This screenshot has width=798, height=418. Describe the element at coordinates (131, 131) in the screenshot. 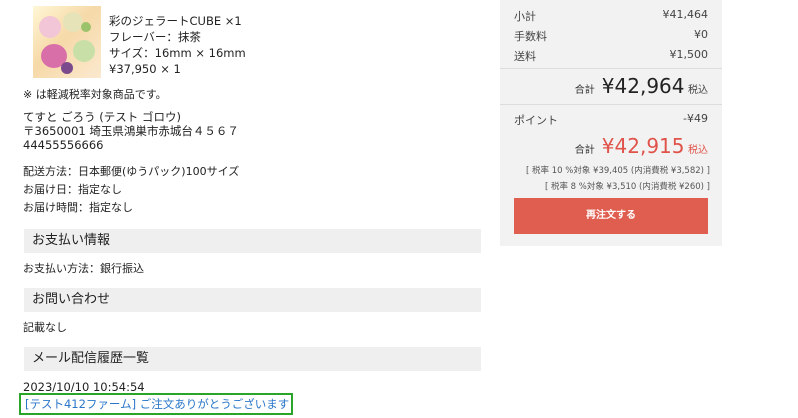

I see `recipient-address: 〒3650001 埼玉県鴻巣市赤城台４５６７` at that location.